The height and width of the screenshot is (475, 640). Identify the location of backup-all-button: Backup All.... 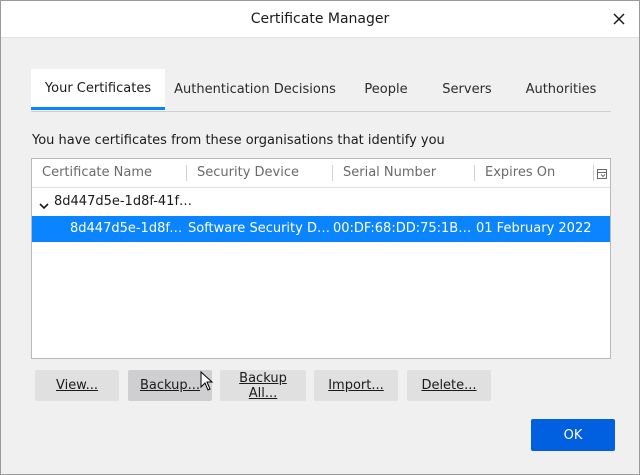
(263, 385).